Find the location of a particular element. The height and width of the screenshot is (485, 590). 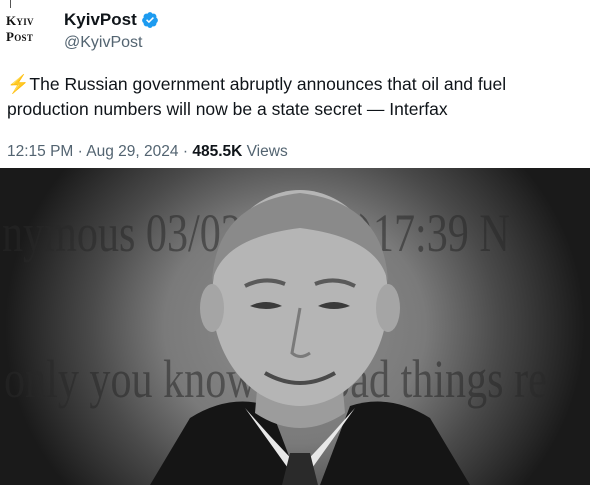

logo-line-1: Kyiv is located at coordinates (20, 20).